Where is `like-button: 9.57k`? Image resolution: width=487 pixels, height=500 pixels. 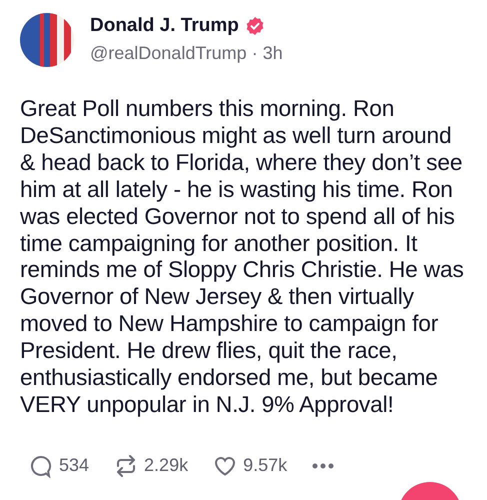 like-button: 9.57k is located at coordinates (250, 466).